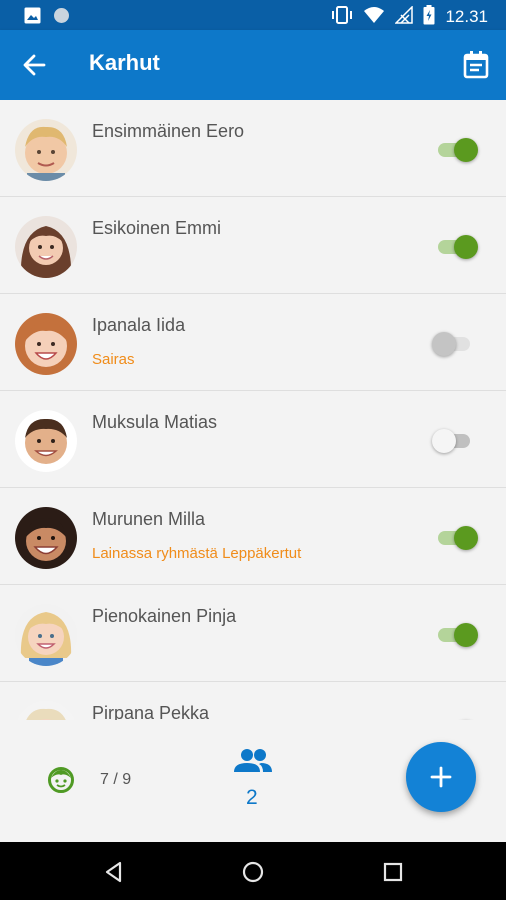  I want to click on child-row: Pienokainen Pinja, so click(253, 633).